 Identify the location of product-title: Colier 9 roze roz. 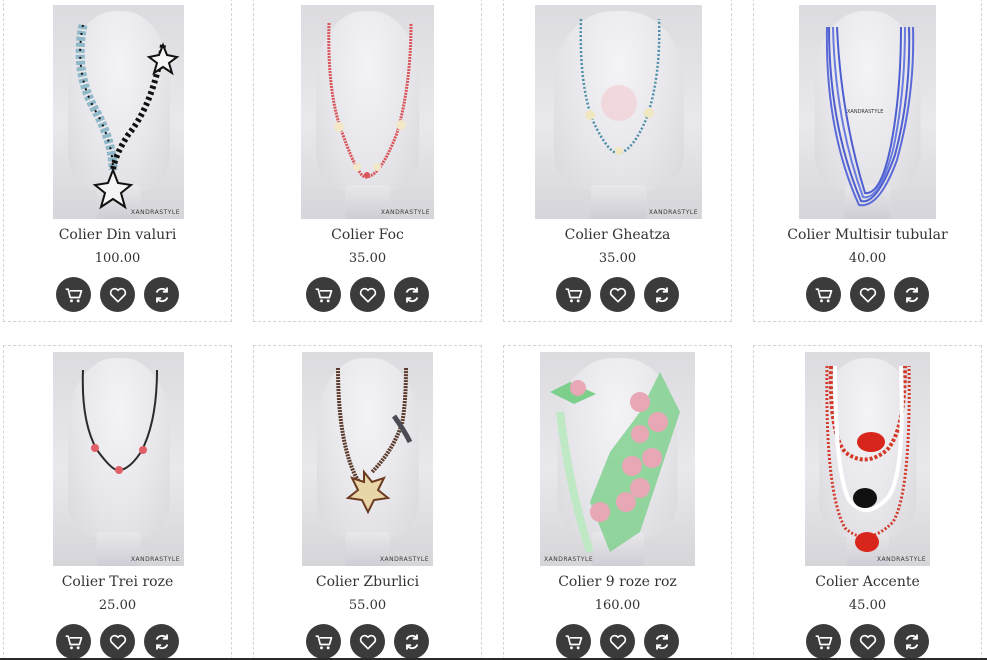
(617, 582).